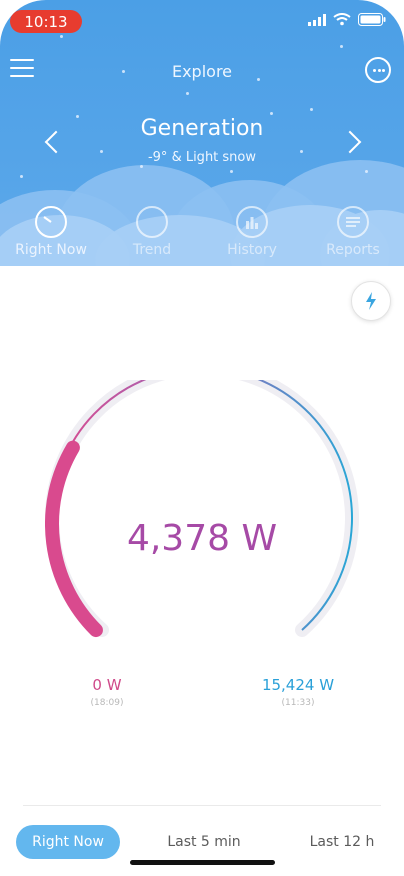  I want to click on min-power-label: 0 W, so click(107, 685).